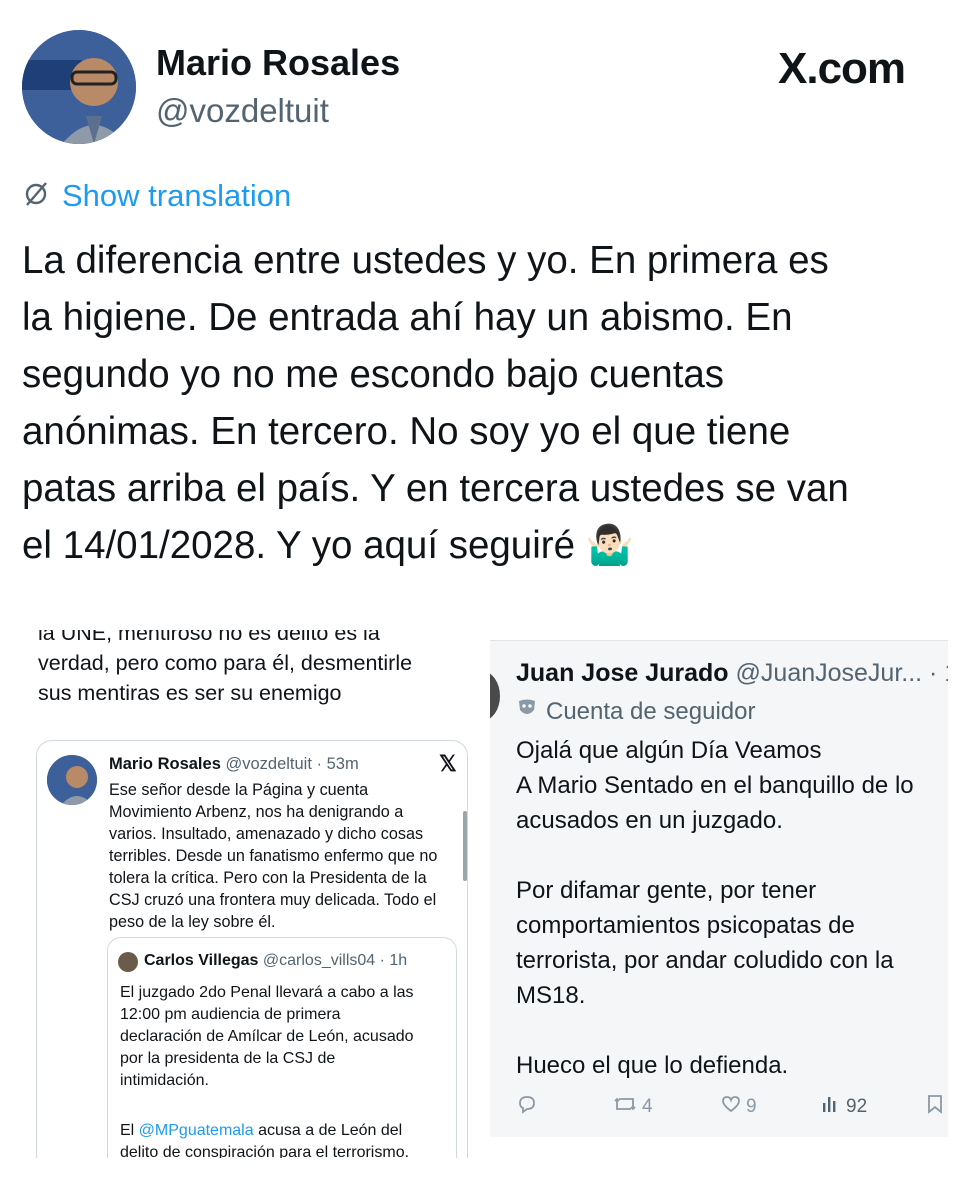  Describe the element at coordinates (230, 1014) in the screenshot. I see `quoted-line: 12:00 pm audiencia de primera` at that location.